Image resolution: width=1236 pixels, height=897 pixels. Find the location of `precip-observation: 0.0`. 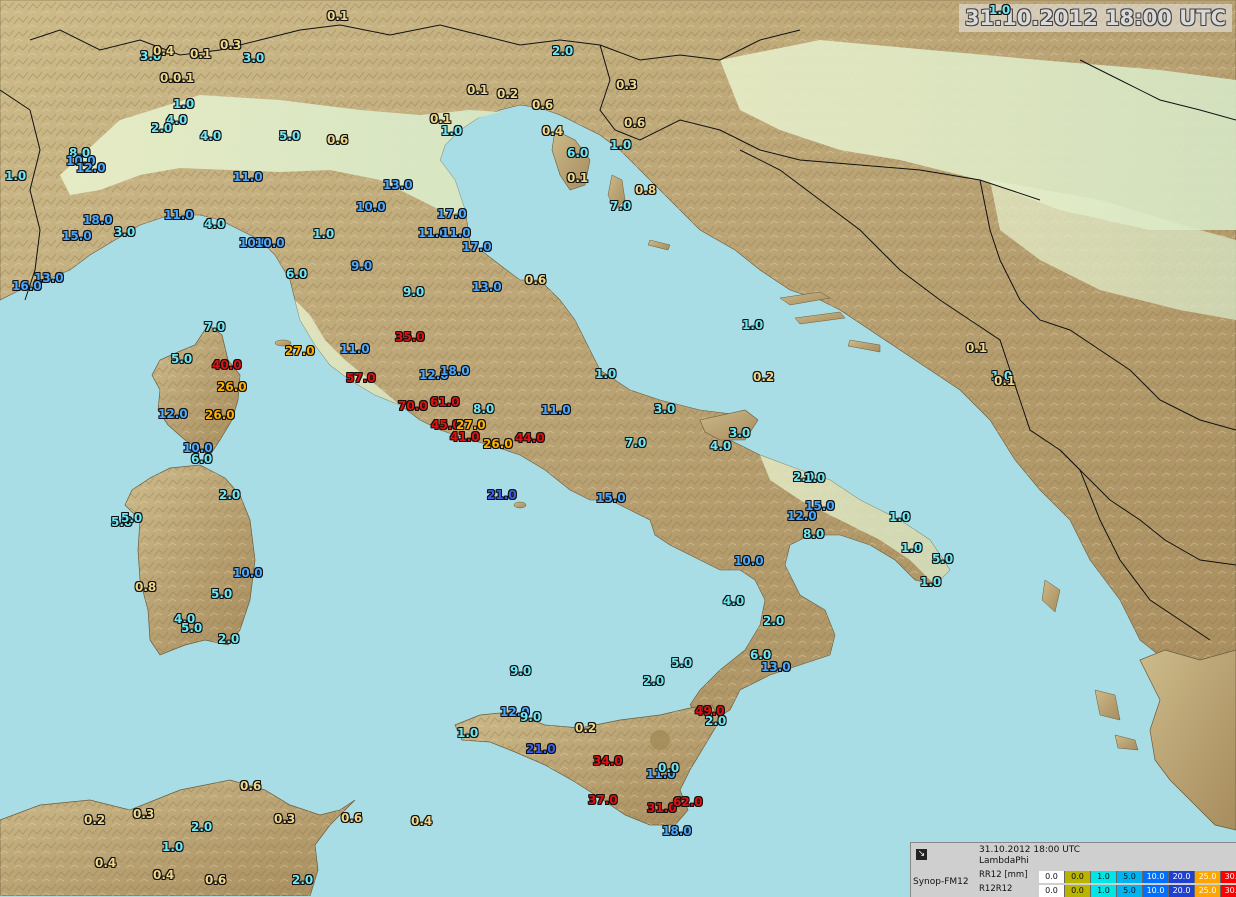

precip-observation: 0.0 is located at coordinates (669, 768).